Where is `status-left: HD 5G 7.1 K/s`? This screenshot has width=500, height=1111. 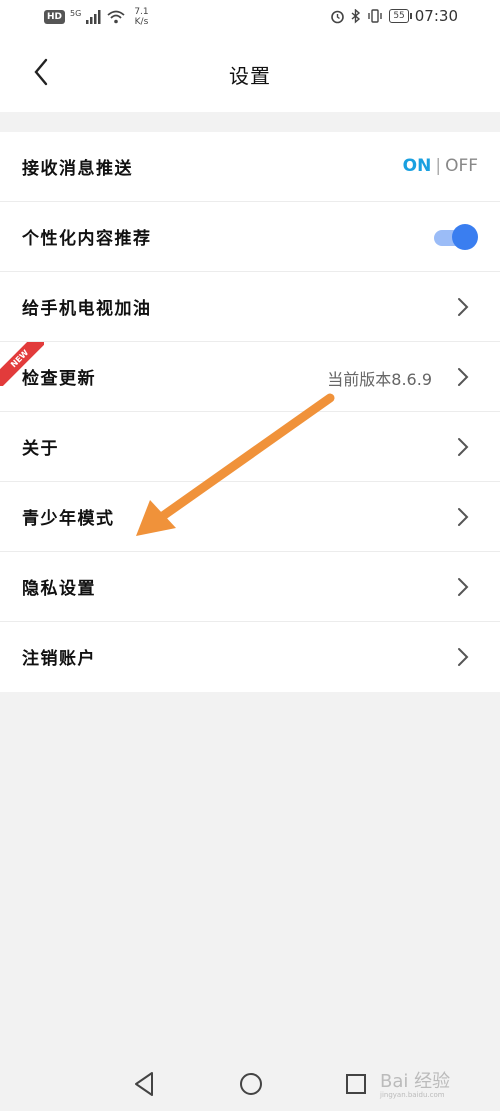 status-left: HD 5G 7.1 K/s is located at coordinates (96, 17).